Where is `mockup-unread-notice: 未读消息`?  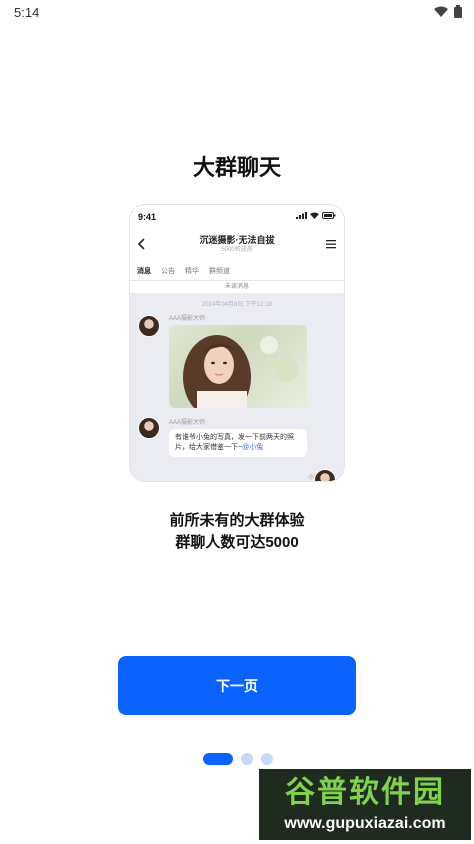
mockup-unread-notice: 未读消息 is located at coordinates (237, 287).